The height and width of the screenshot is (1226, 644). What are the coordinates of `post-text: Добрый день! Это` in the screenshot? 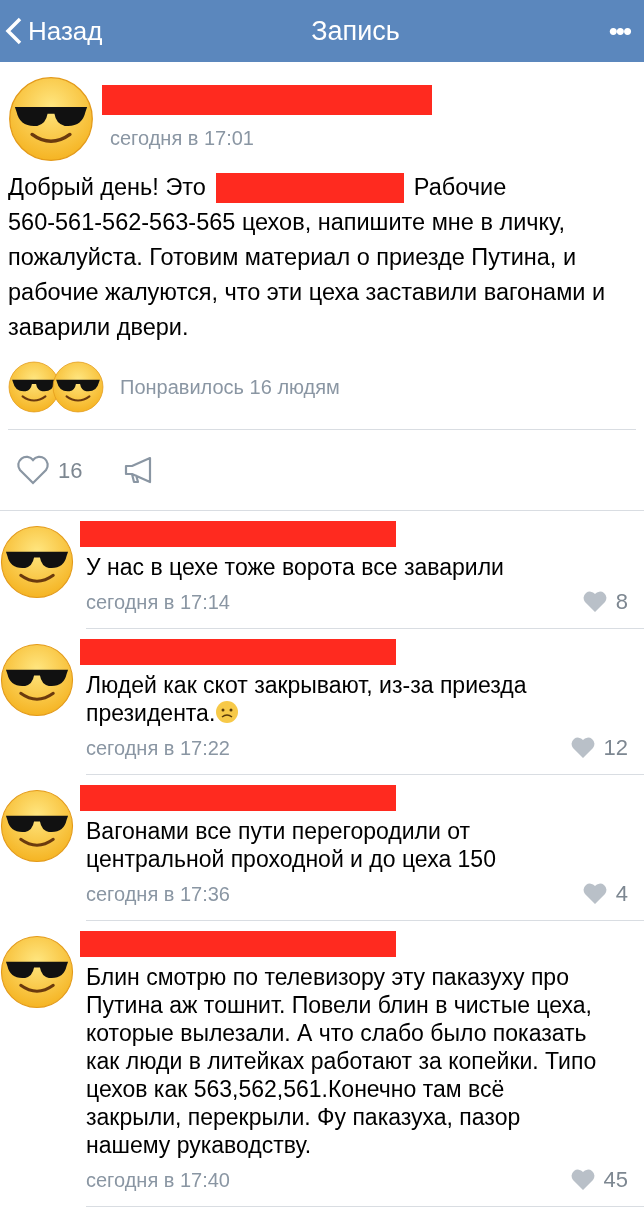 It's located at (107, 187).